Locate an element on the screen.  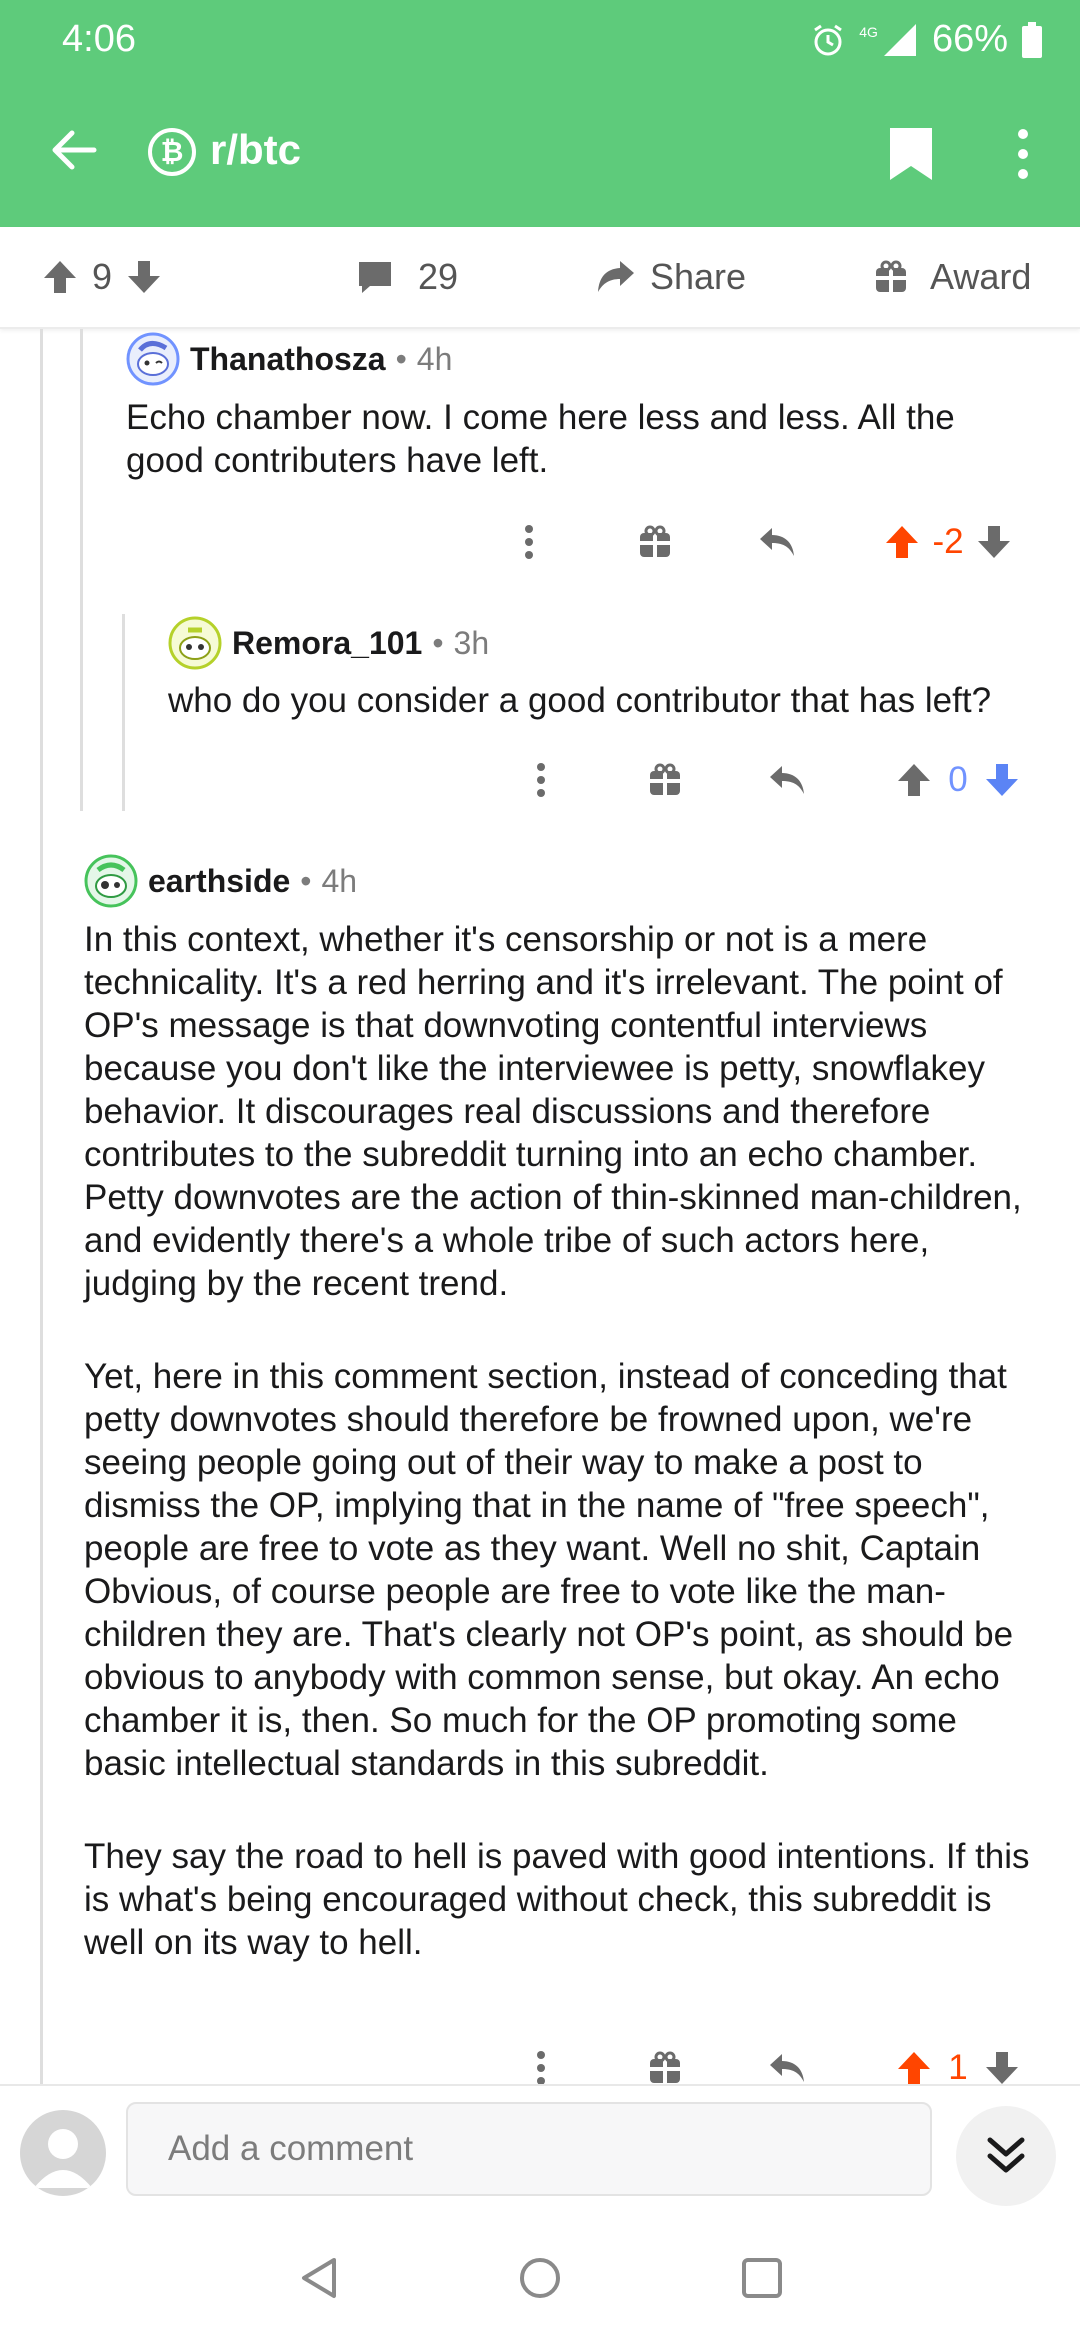
signal-icon is located at coordinates (899, 39).